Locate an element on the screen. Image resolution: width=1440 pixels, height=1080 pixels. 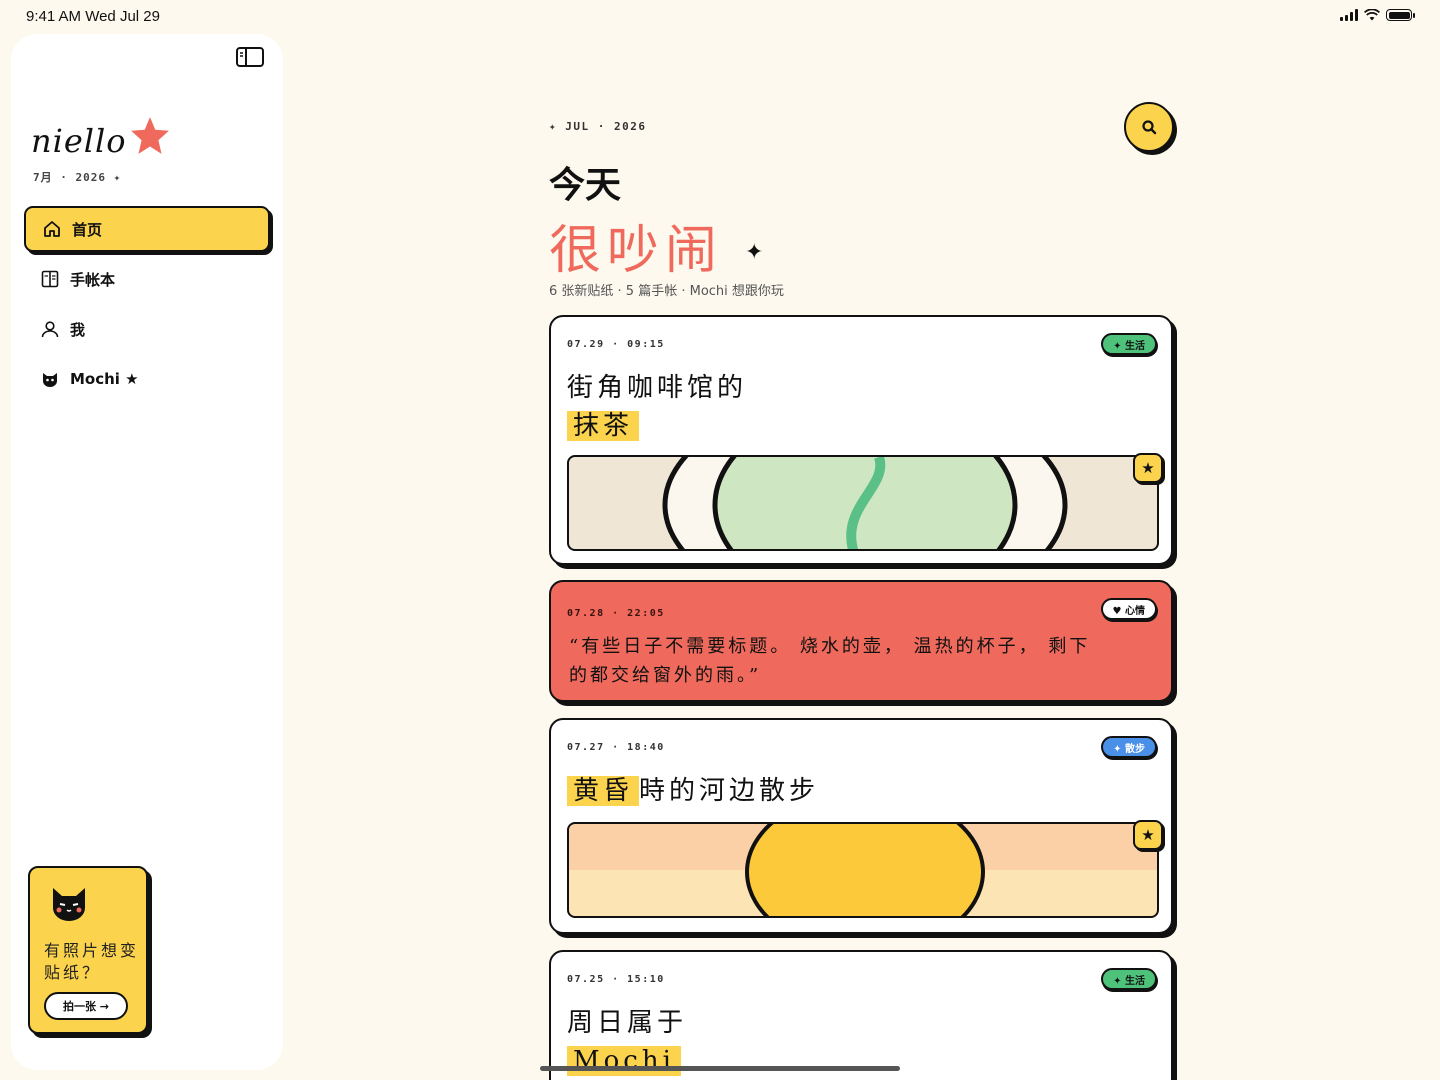
app-logo: niello is located at coordinates (101, 138).